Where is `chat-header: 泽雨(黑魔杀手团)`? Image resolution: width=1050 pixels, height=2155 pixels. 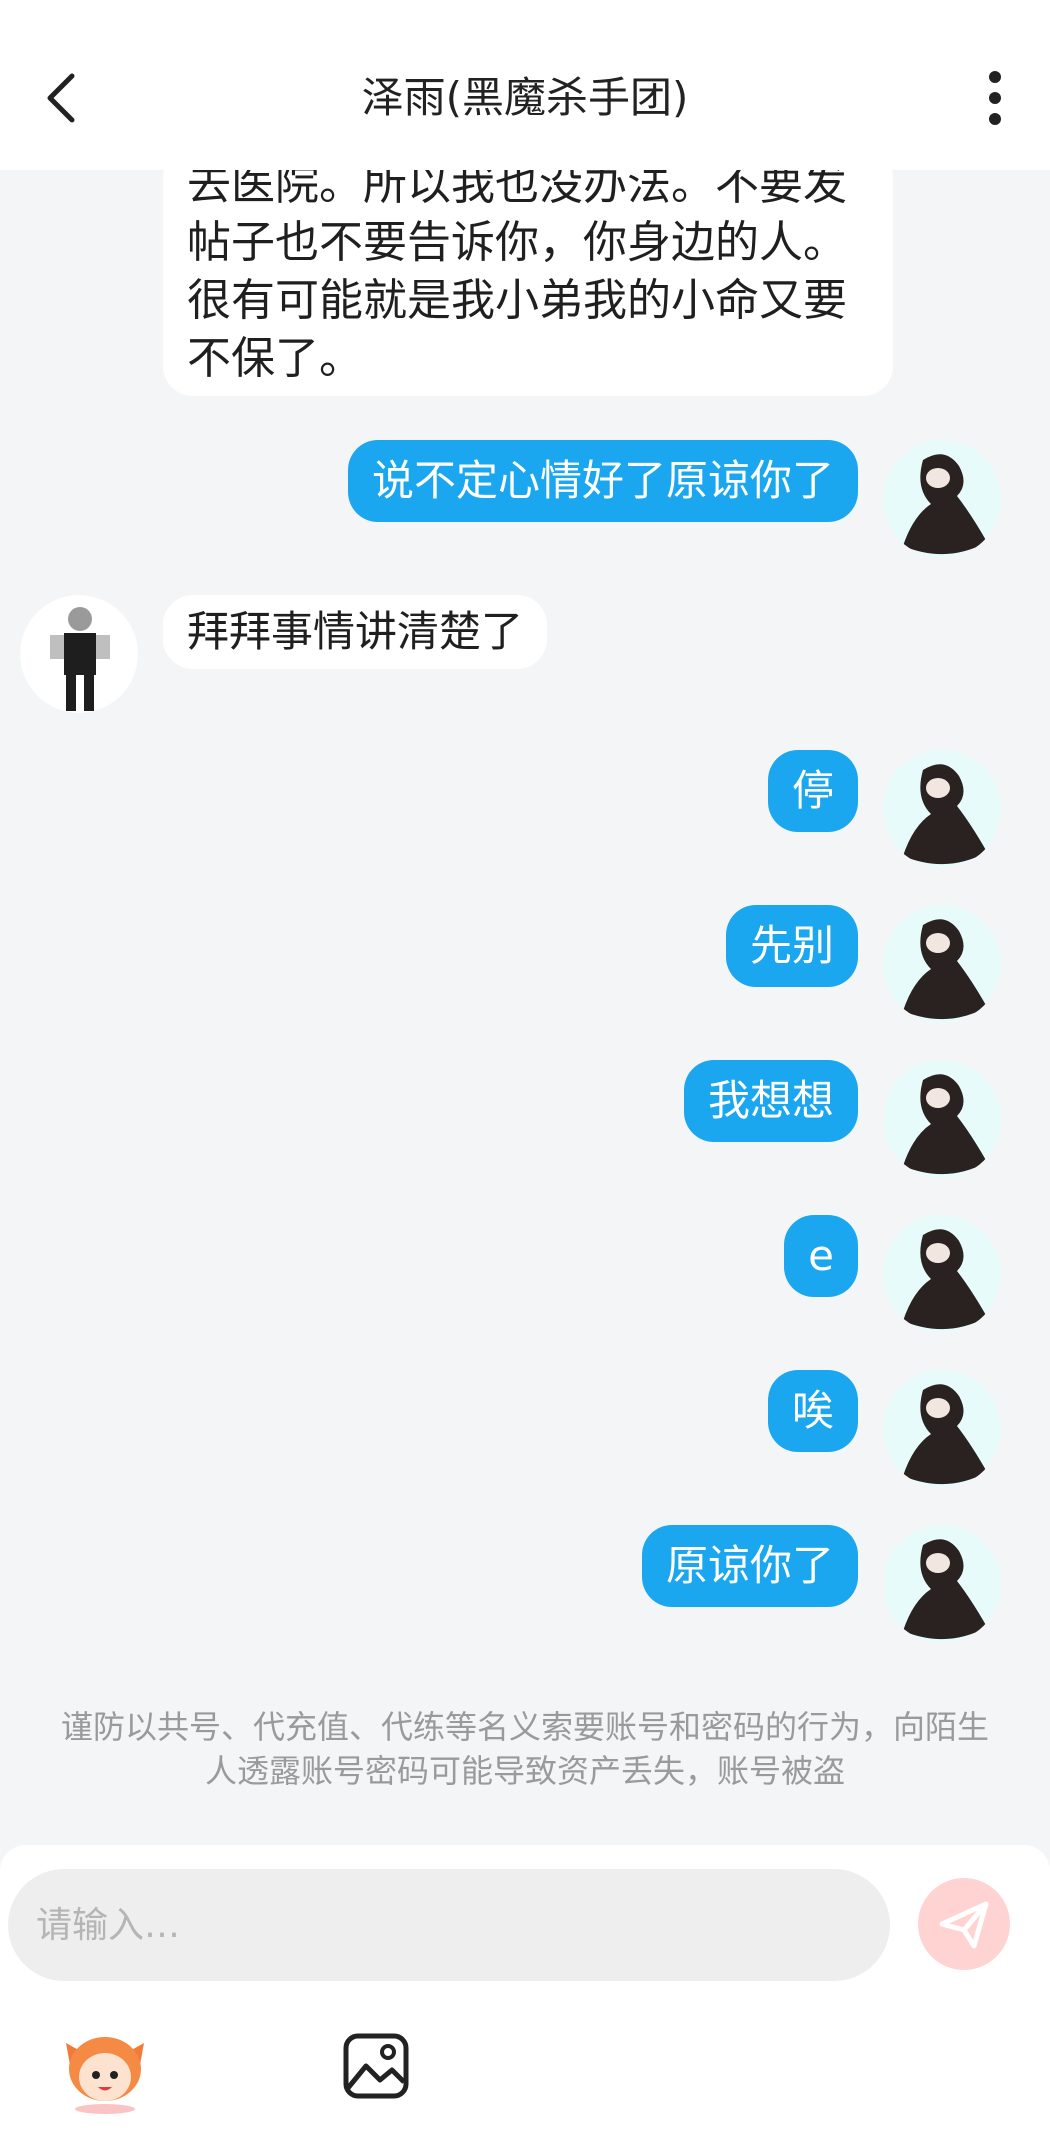 chat-header: 泽雨(黑魔杀手团) is located at coordinates (525, 85).